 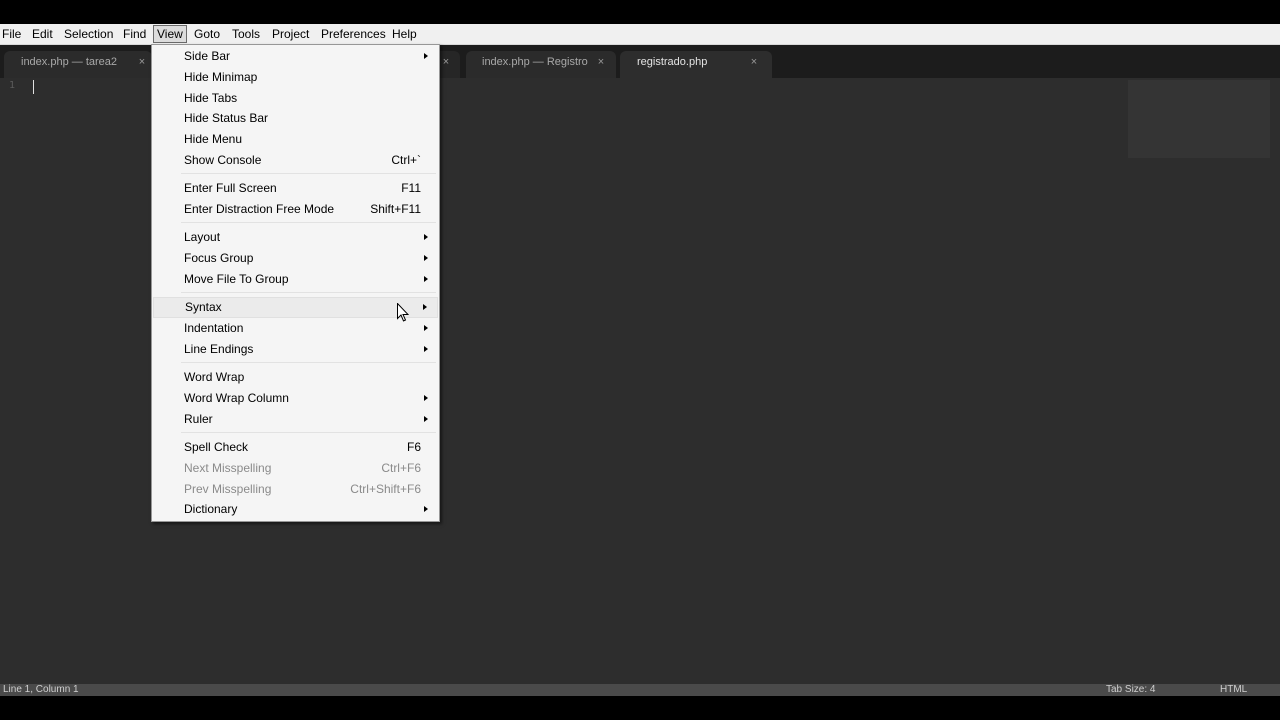 What do you see at coordinates (214, 377) in the screenshot?
I see `menu-item-label: Word Wrap` at bounding box center [214, 377].